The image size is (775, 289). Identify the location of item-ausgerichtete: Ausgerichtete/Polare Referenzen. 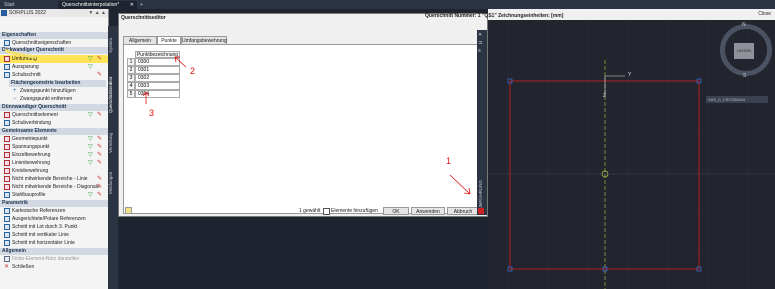
(54, 219).